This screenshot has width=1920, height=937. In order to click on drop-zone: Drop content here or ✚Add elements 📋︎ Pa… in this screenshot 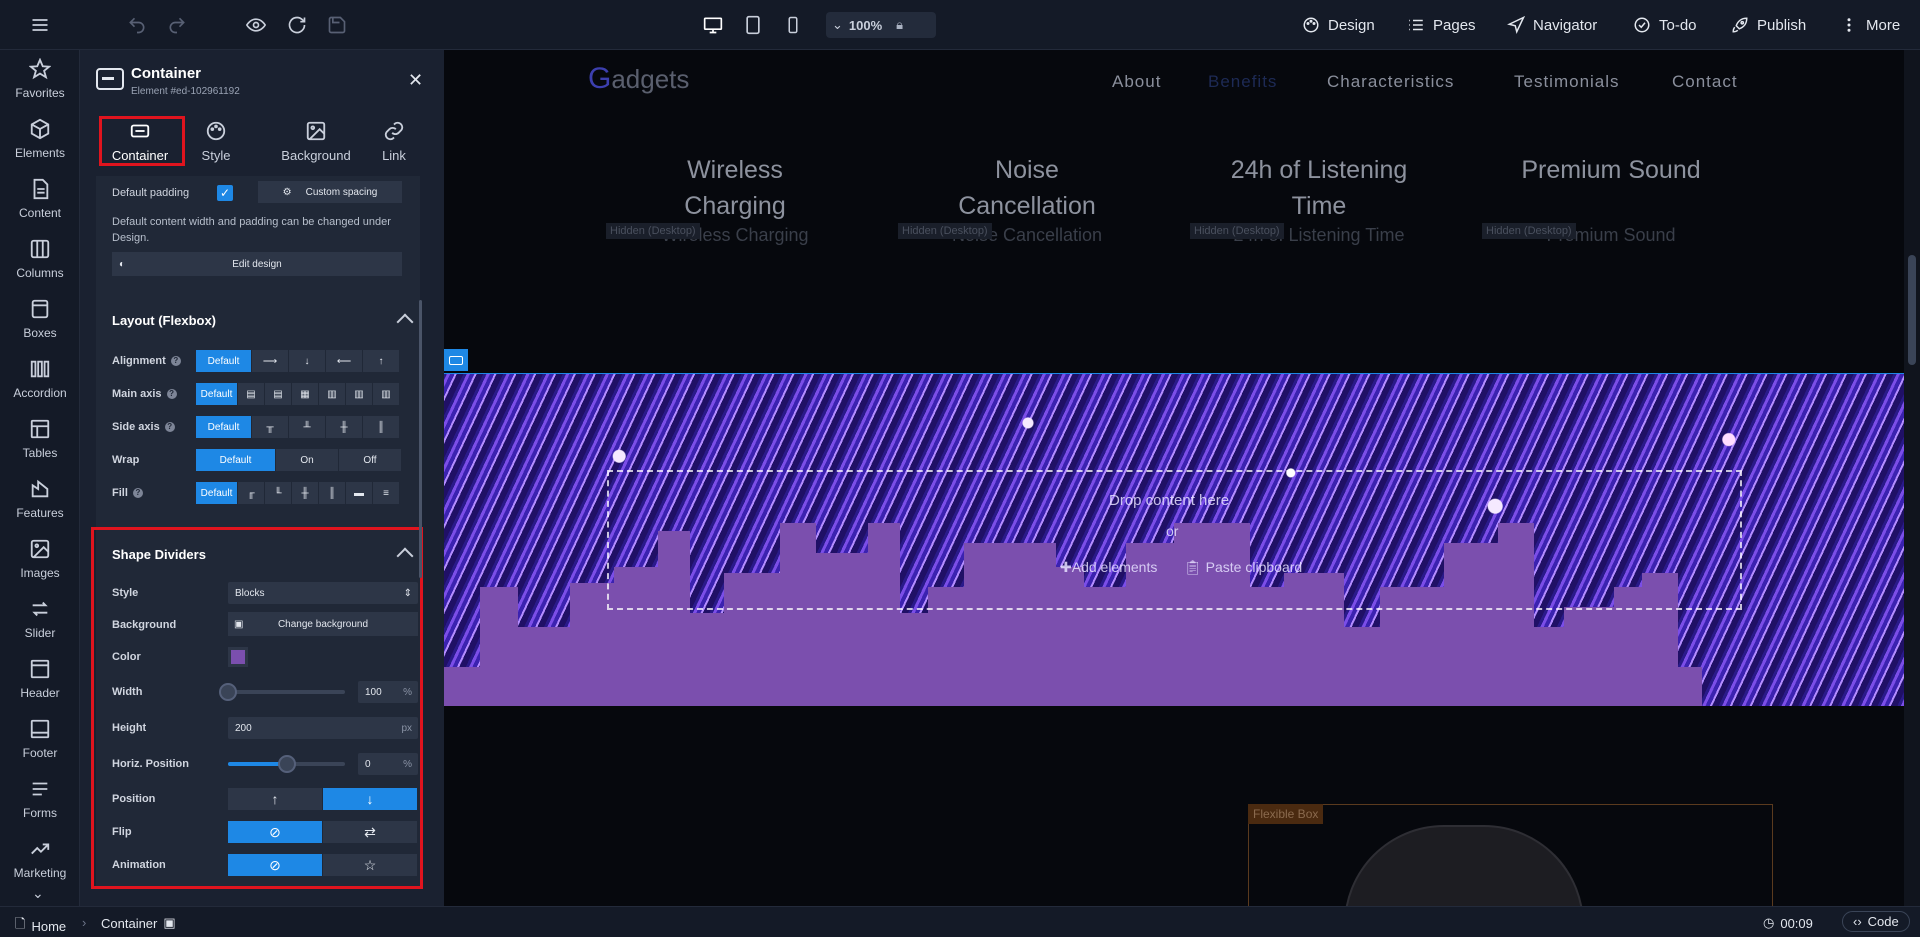, I will do `click(1174, 540)`.